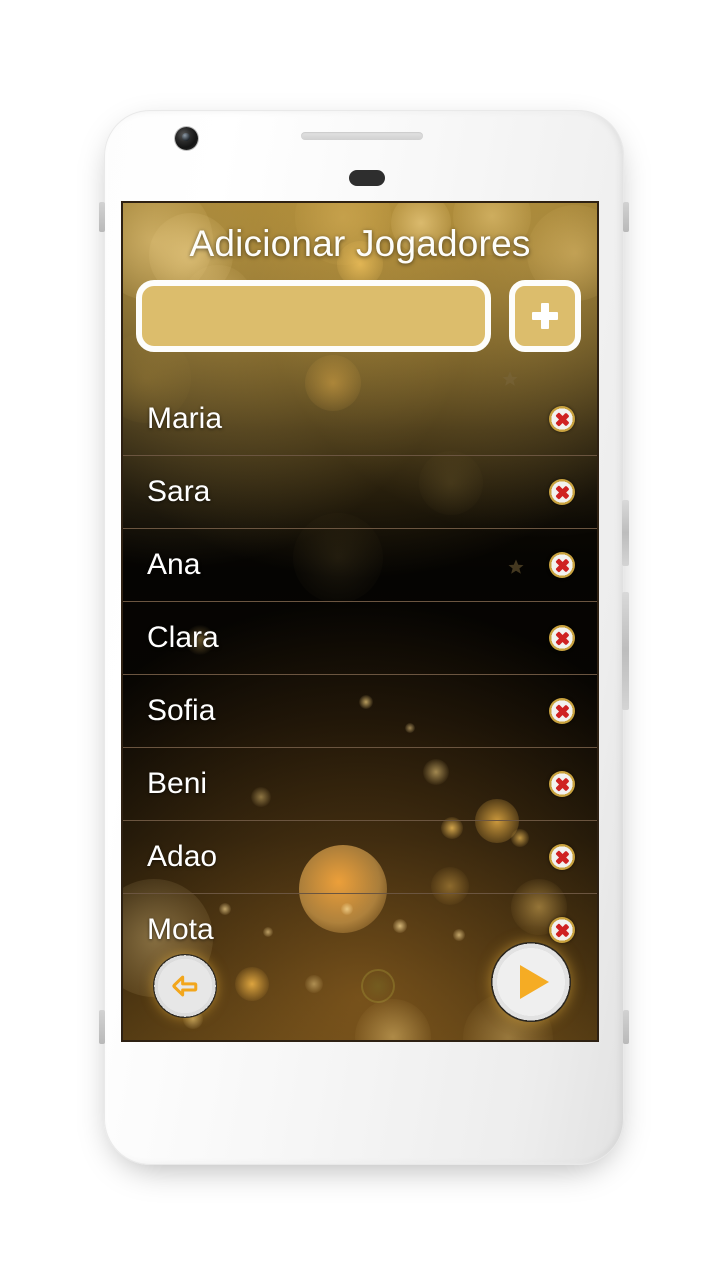 This screenshot has height=1280, width=720. Describe the element at coordinates (360, 637) in the screenshot. I see `list-item: Clara` at that location.